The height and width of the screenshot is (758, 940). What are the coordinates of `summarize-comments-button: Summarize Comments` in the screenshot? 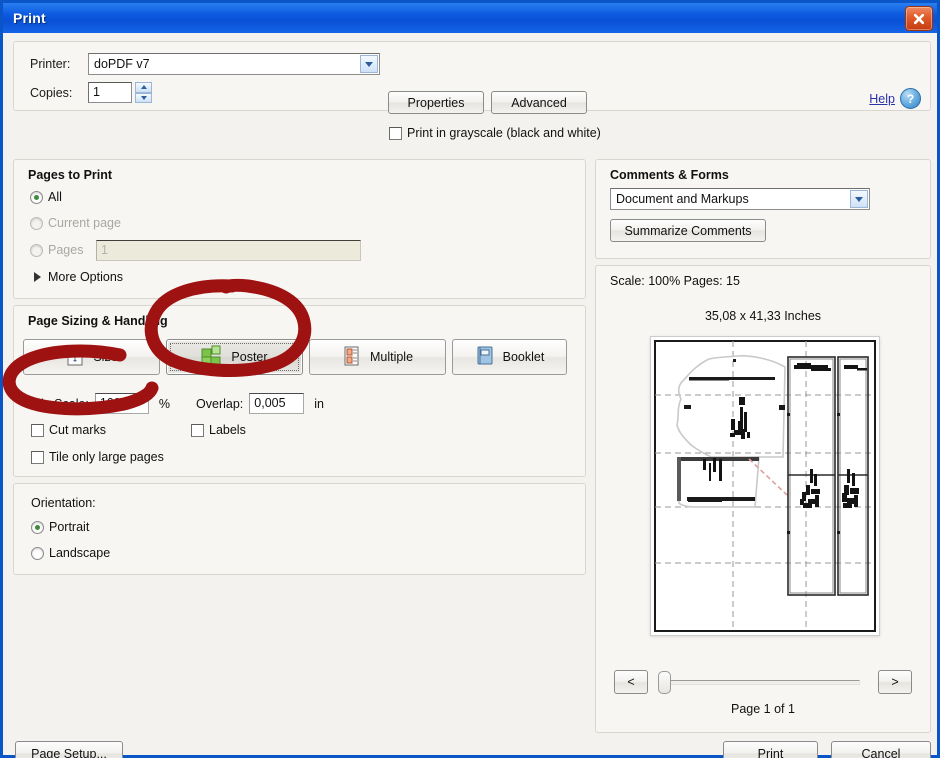 It's located at (688, 230).